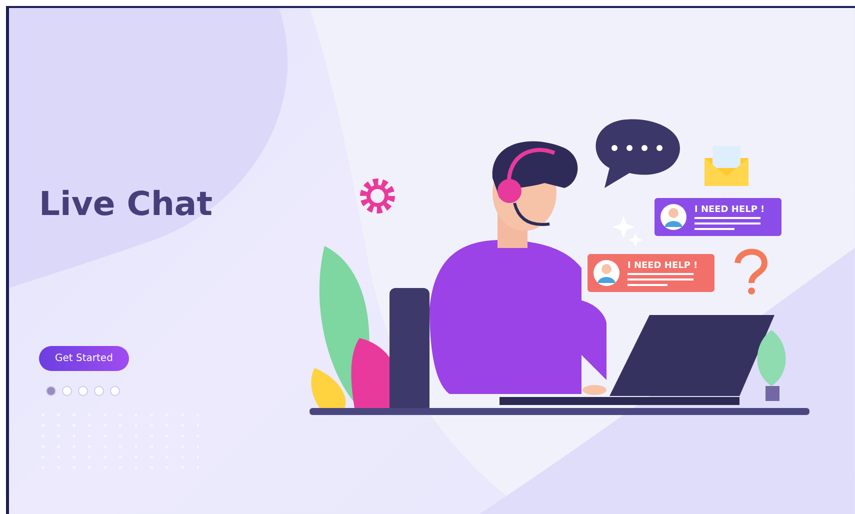 The width and height of the screenshot is (855, 514). I want to click on gear-icon, so click(377, 196).